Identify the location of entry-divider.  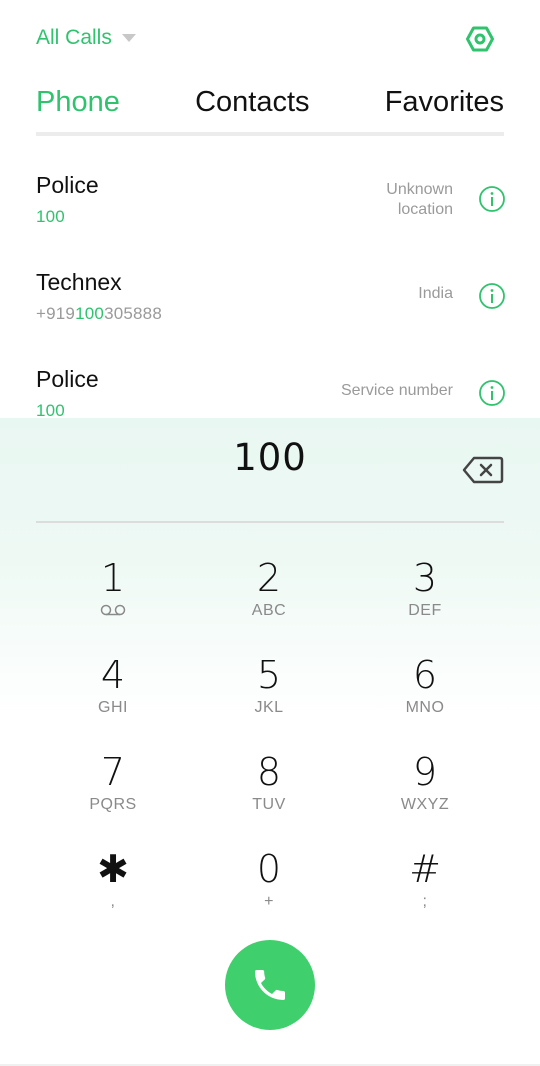
(270, 522).